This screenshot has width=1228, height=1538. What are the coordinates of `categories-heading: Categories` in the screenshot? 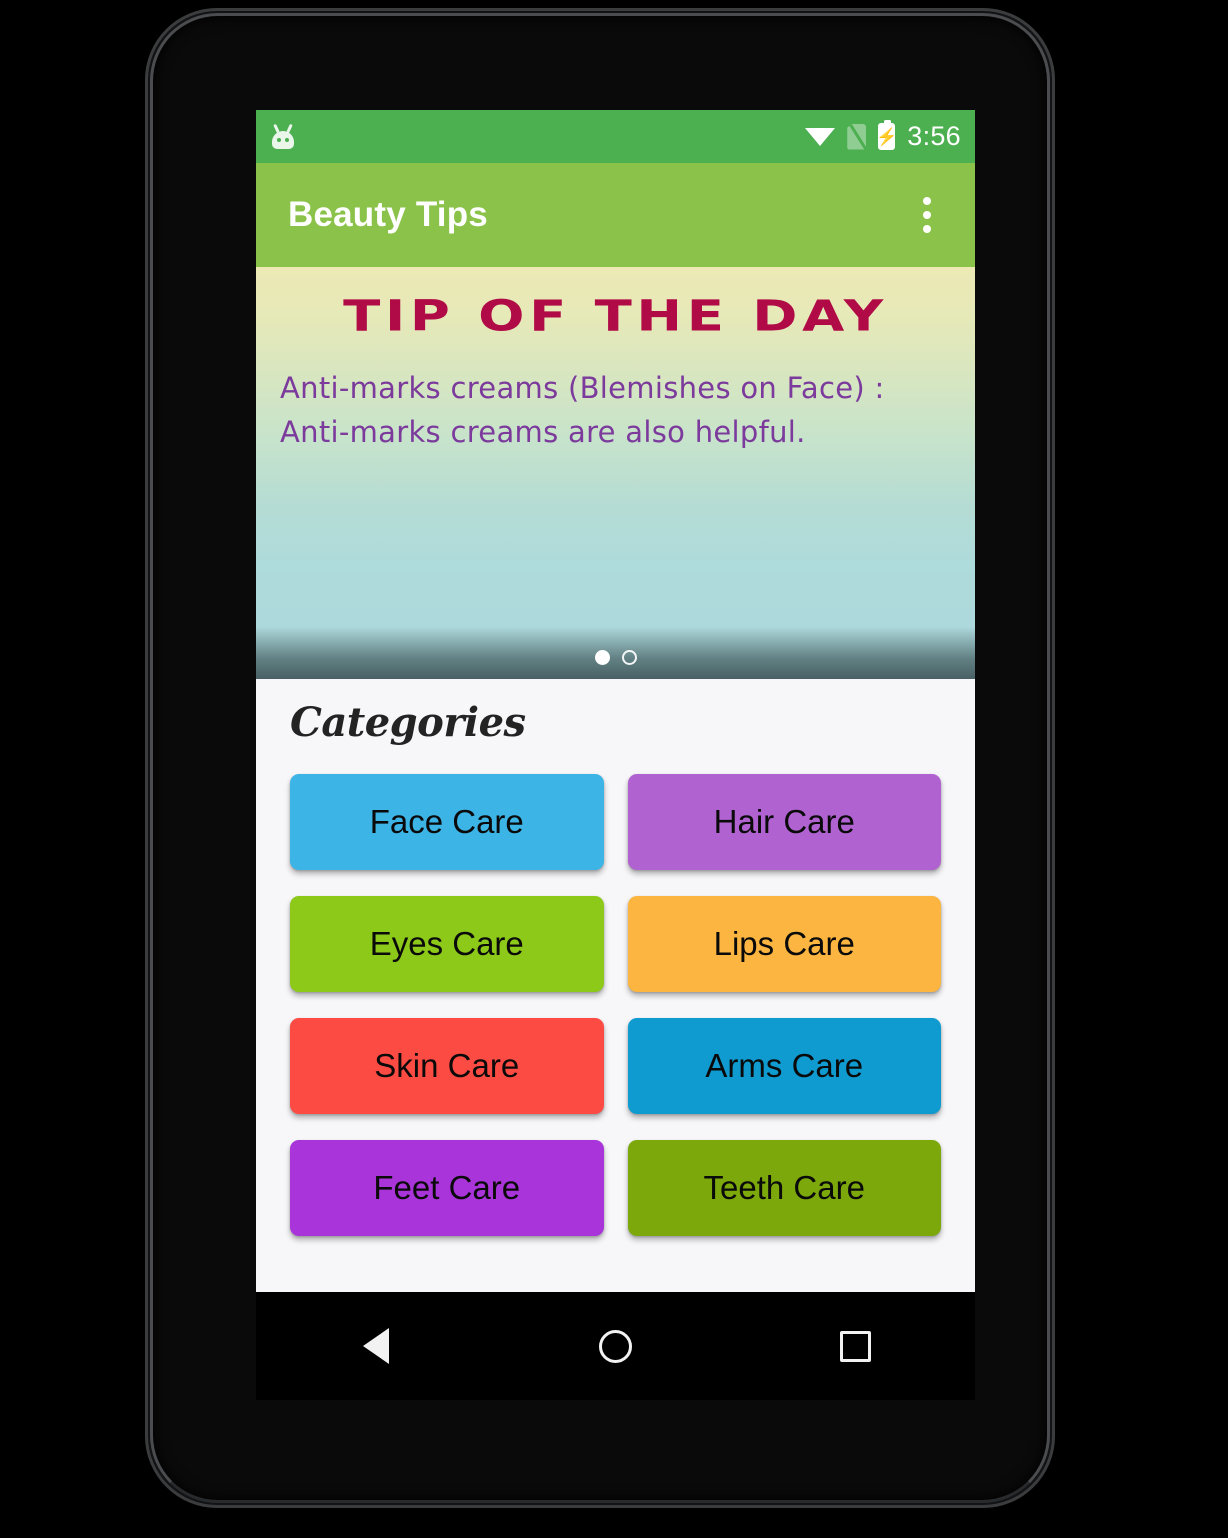 It's located at (408, 722).